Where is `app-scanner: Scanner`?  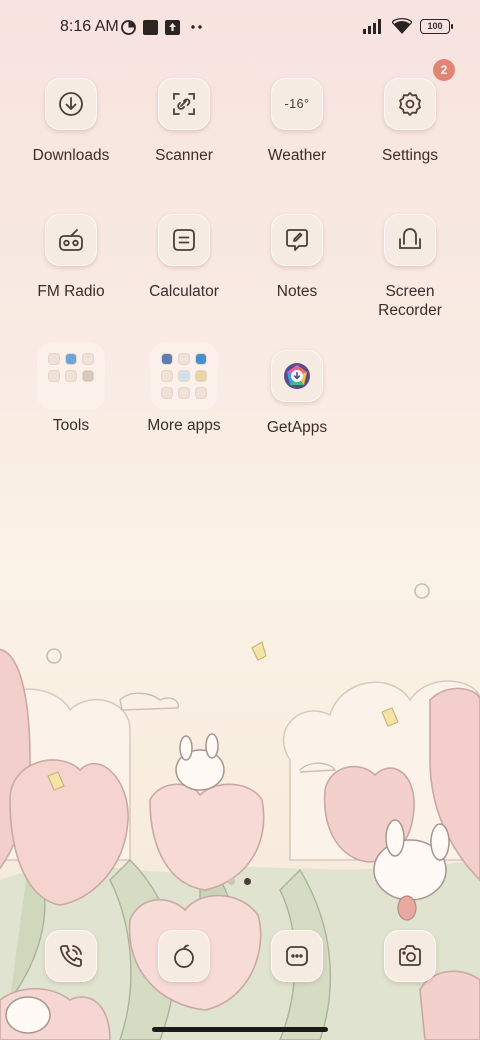 app-scanner: Scanner is located at coordinates (184, 121).